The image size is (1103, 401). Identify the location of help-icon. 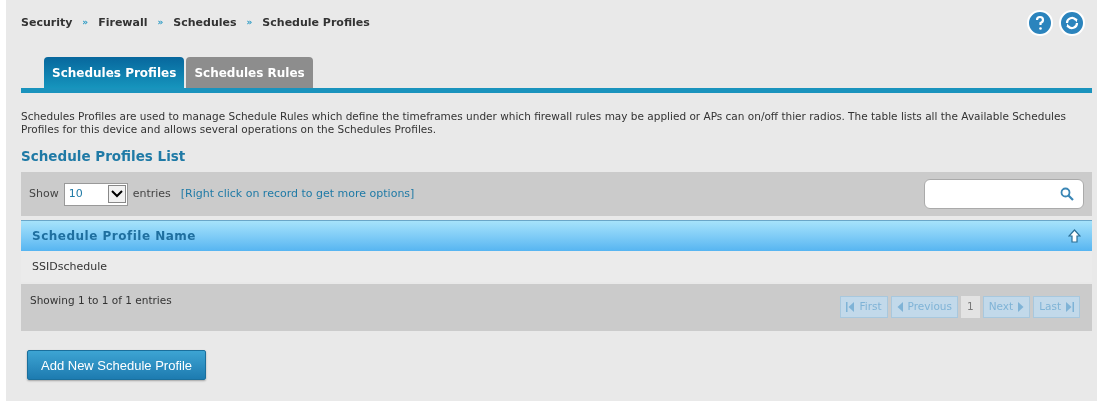
(1040, 23).